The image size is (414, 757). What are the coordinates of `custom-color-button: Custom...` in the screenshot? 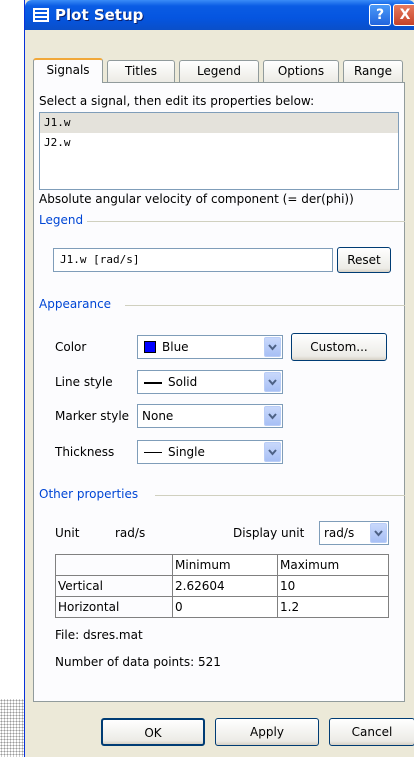 It's located at (339, 347).